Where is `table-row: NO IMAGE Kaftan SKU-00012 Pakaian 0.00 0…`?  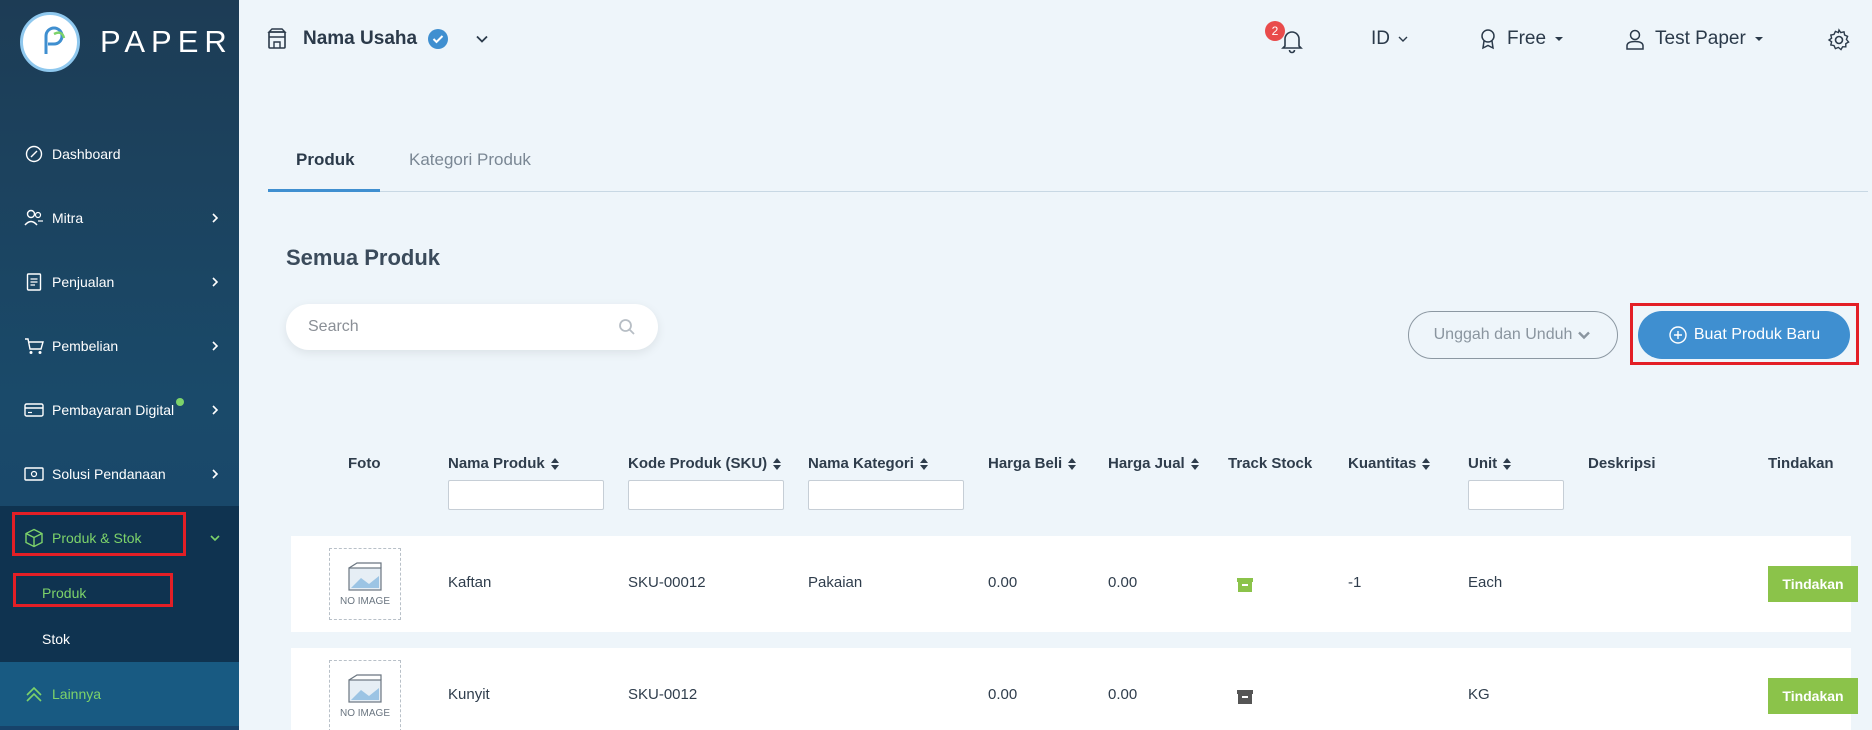
table-row: NO IMAGE Kaftan SKU-00012 Pakaian 0.00 0… is located at coordinates (1074, 584).